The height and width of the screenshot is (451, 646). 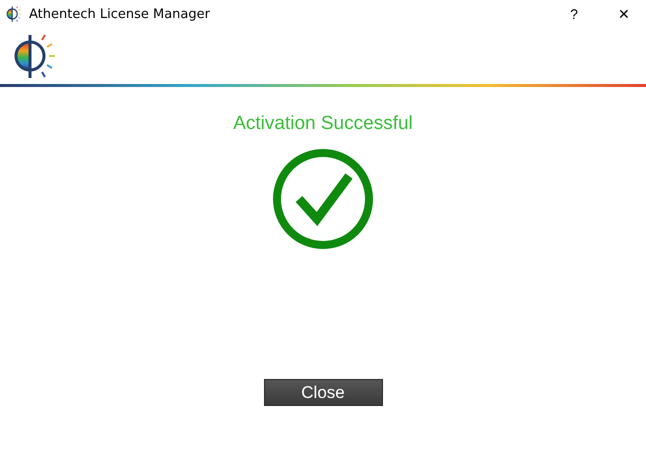 What do you see at coordinates (14, 14) in the screenshot?
I see `app-logo-icon` at bounding box center [14, 14].